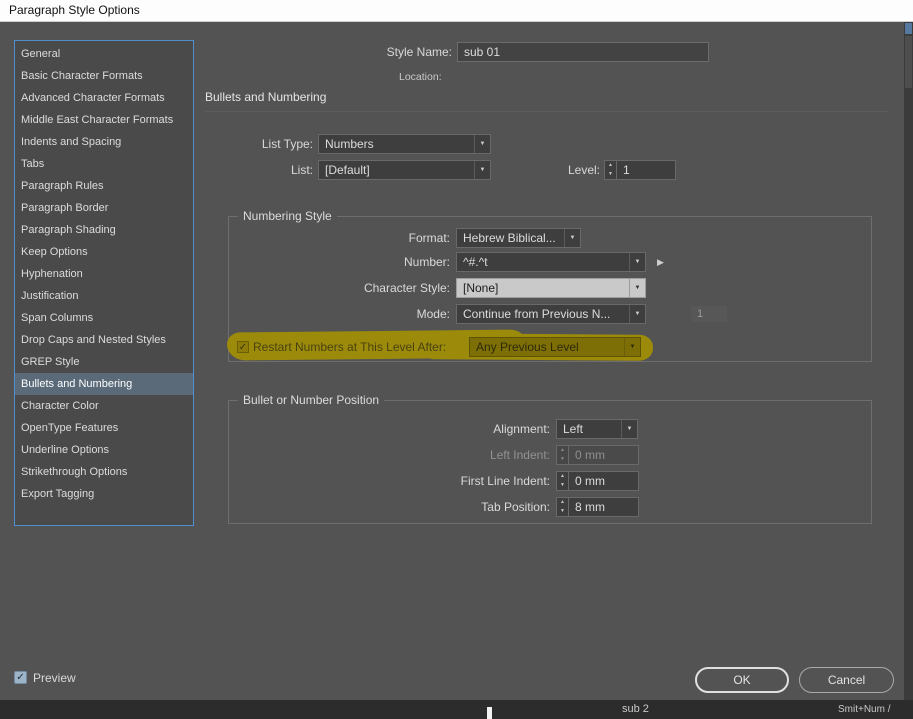  I want to click on sidebar-item-indents-and-spacing: Indents and Spacing, so click(104, 142).